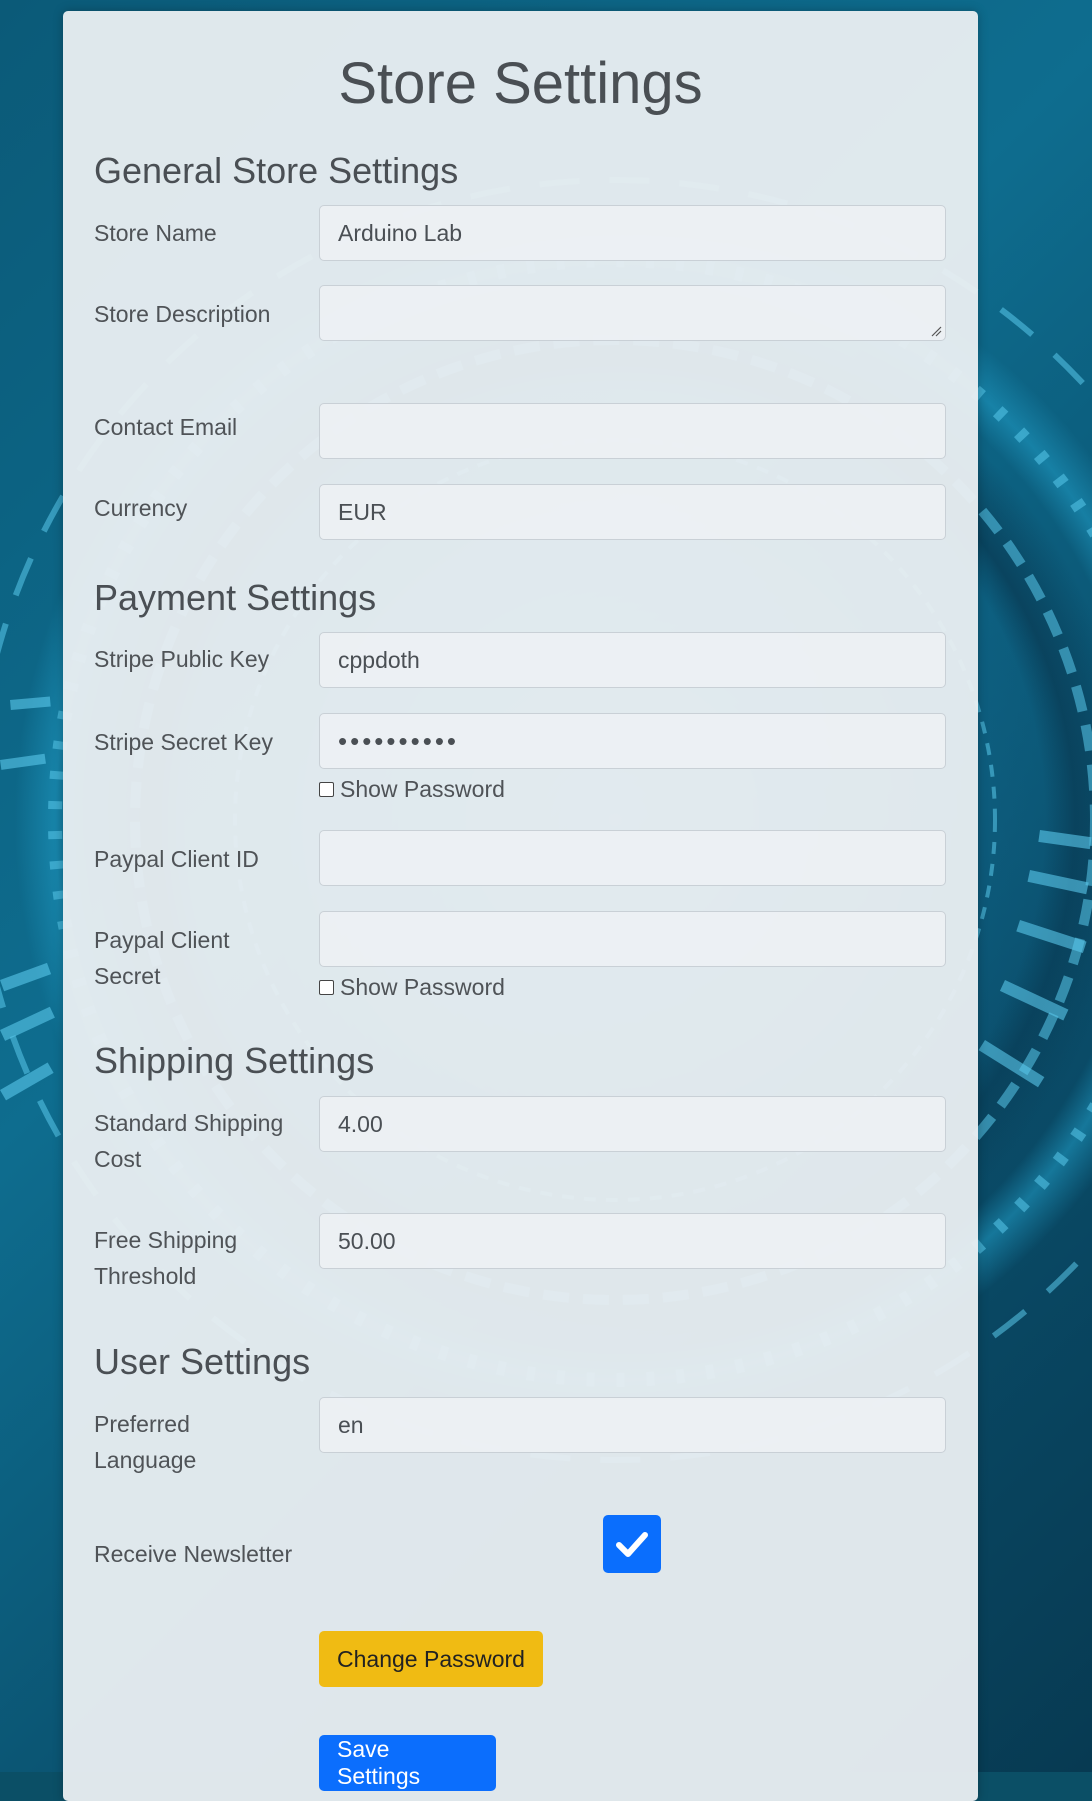 The image size is (1092, 1801). Describe the element at coordinates (202, 1361) in the screenshot. I see `section-heading-user: User Settings` at that location.